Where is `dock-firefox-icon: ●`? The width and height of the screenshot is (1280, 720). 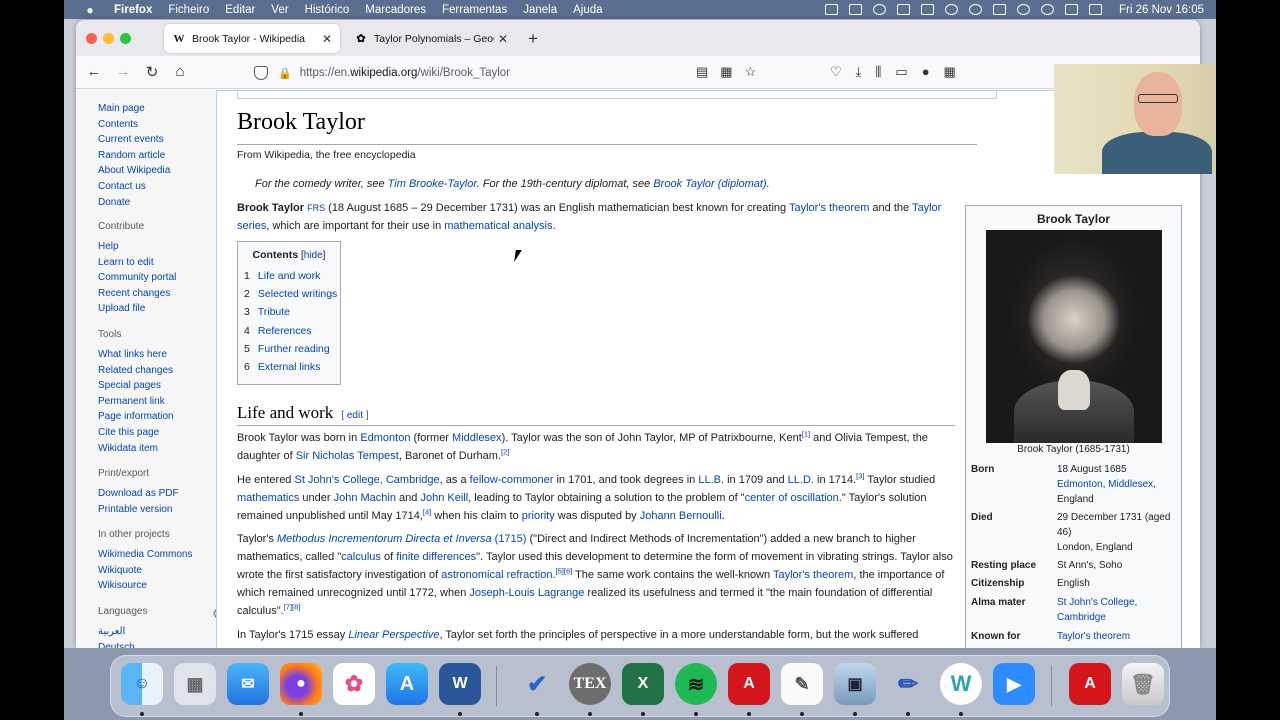
dock-firefox-icon: ● is located at coordinates (301, 684).